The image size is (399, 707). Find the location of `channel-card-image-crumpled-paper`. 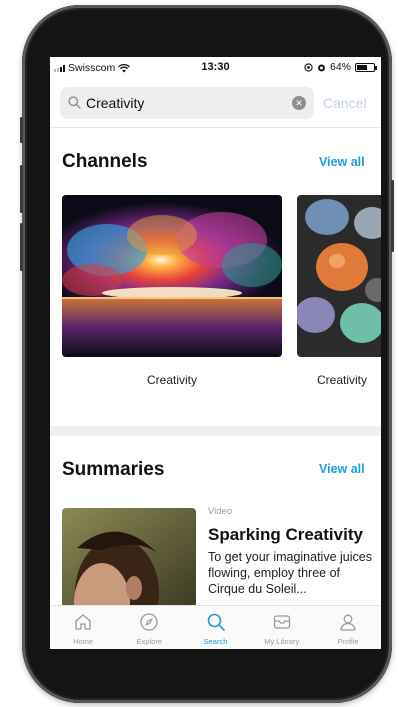

channel-card-image-crumpled-paper is located at coordinates (339, 276).